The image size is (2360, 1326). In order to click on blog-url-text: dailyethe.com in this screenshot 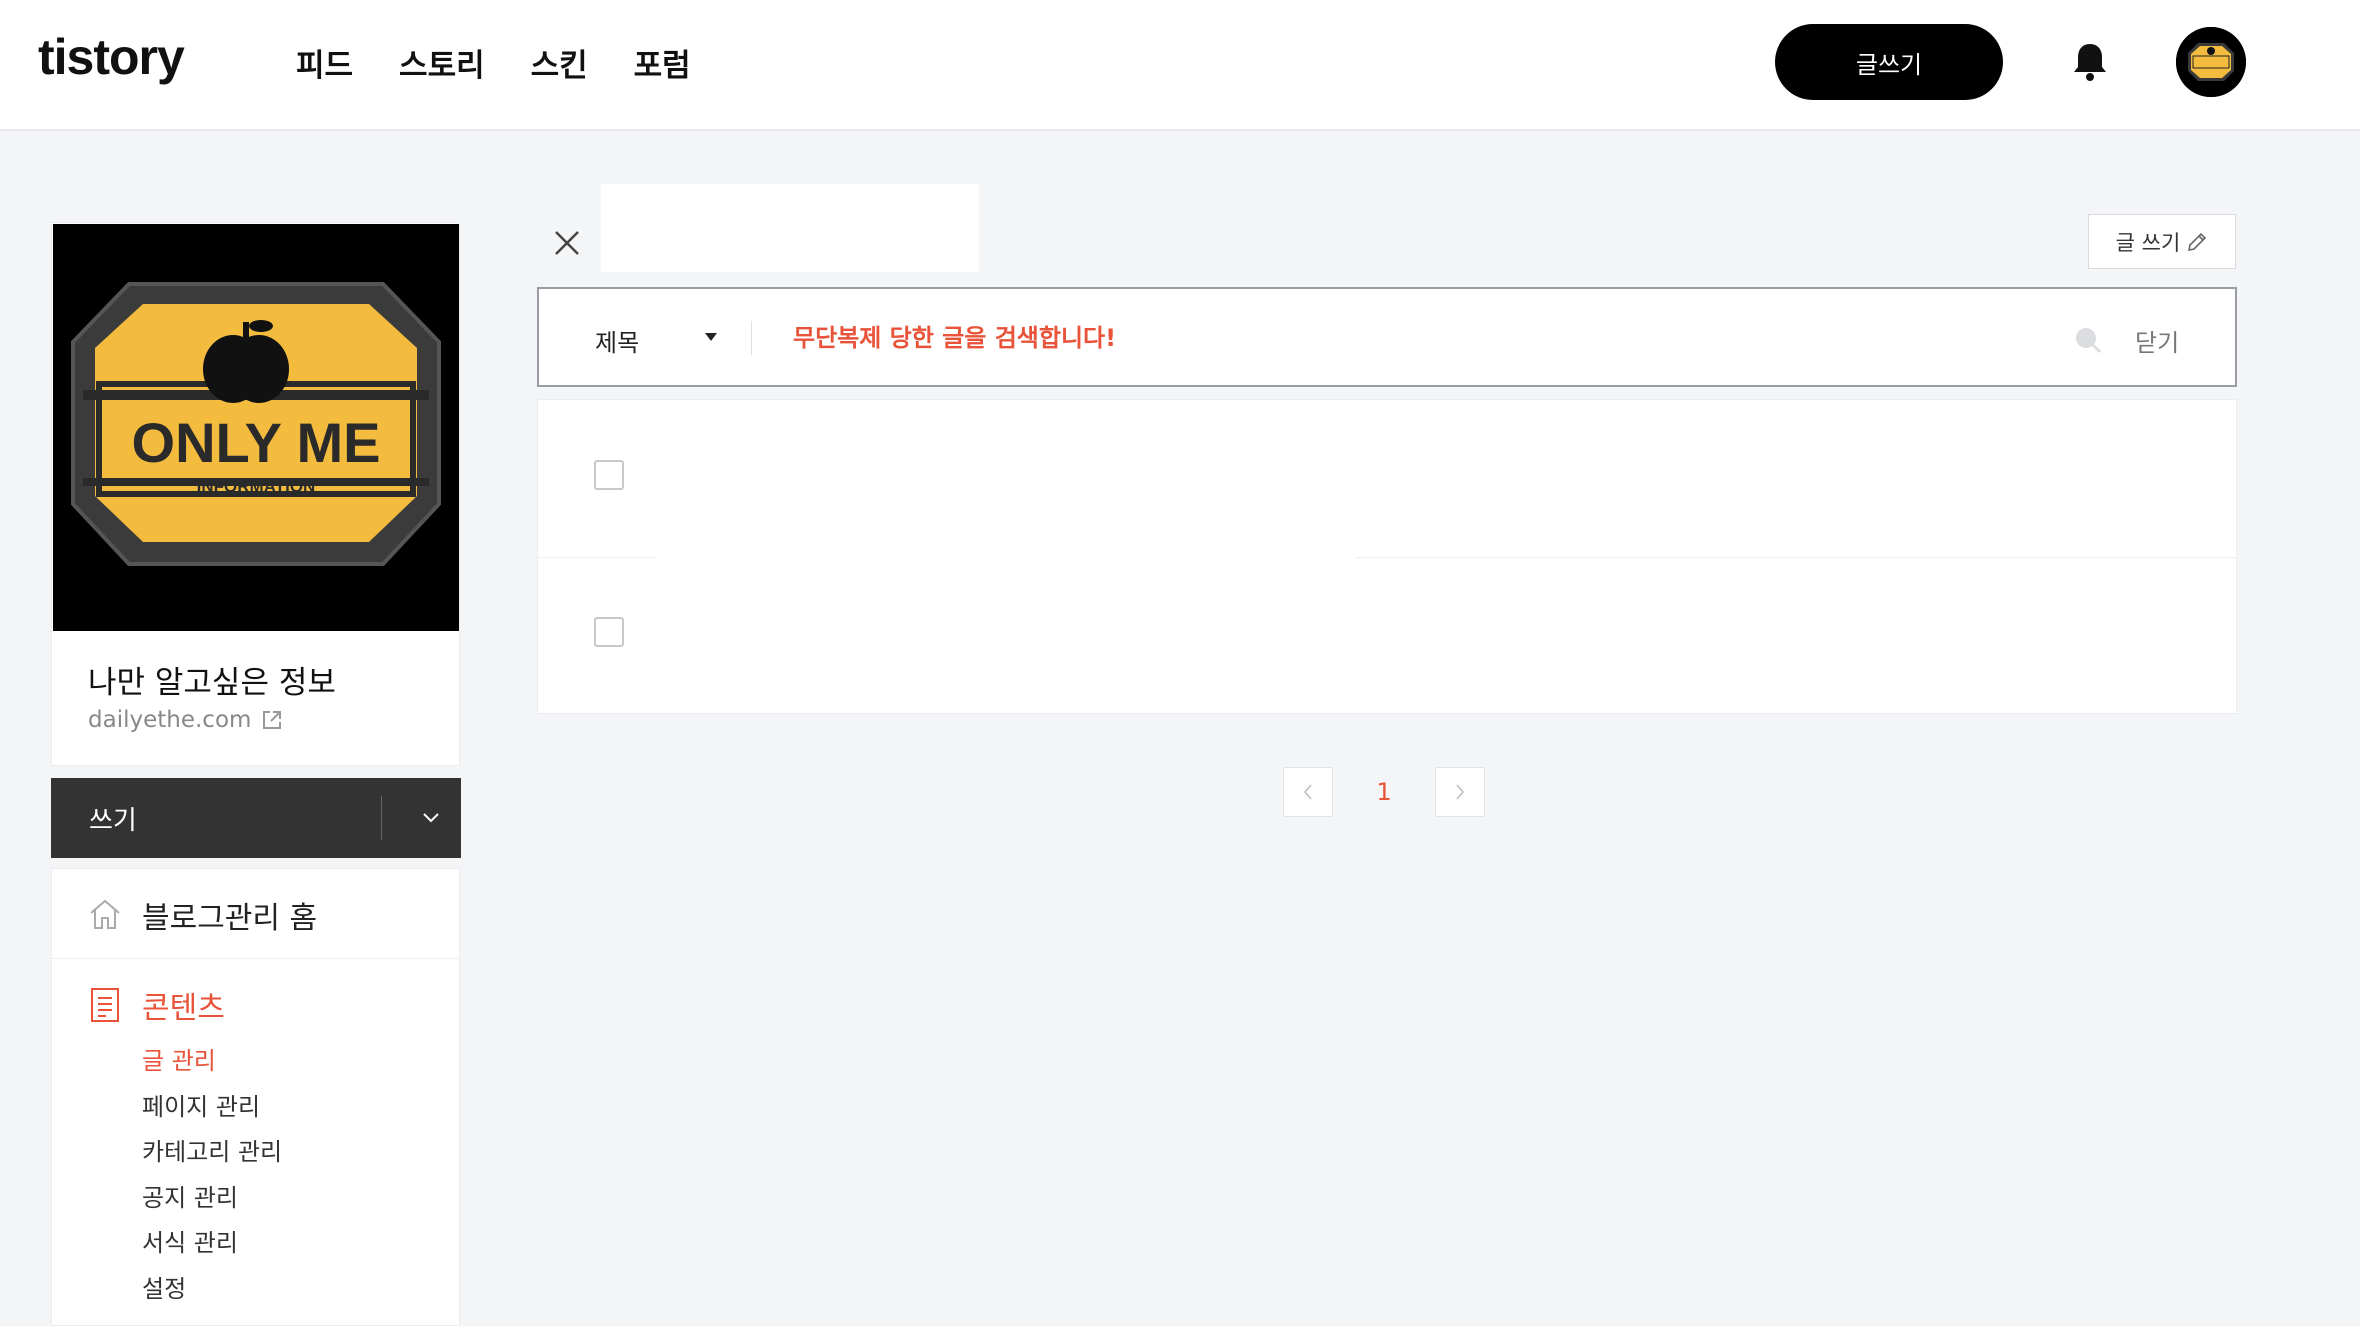, I will do `click(170, 720)`.